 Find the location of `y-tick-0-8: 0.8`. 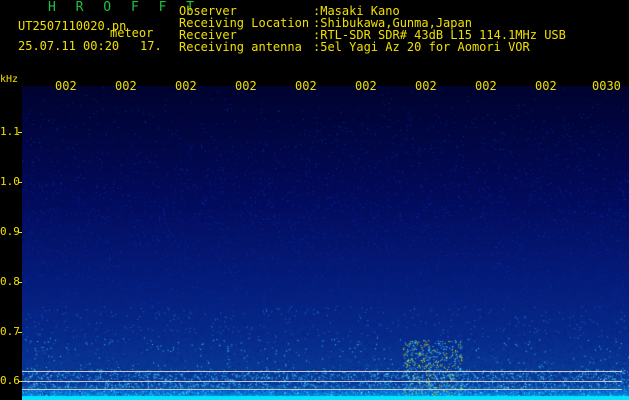

y-tick-0-8: 0.8 is located at coordinates (10, 281).